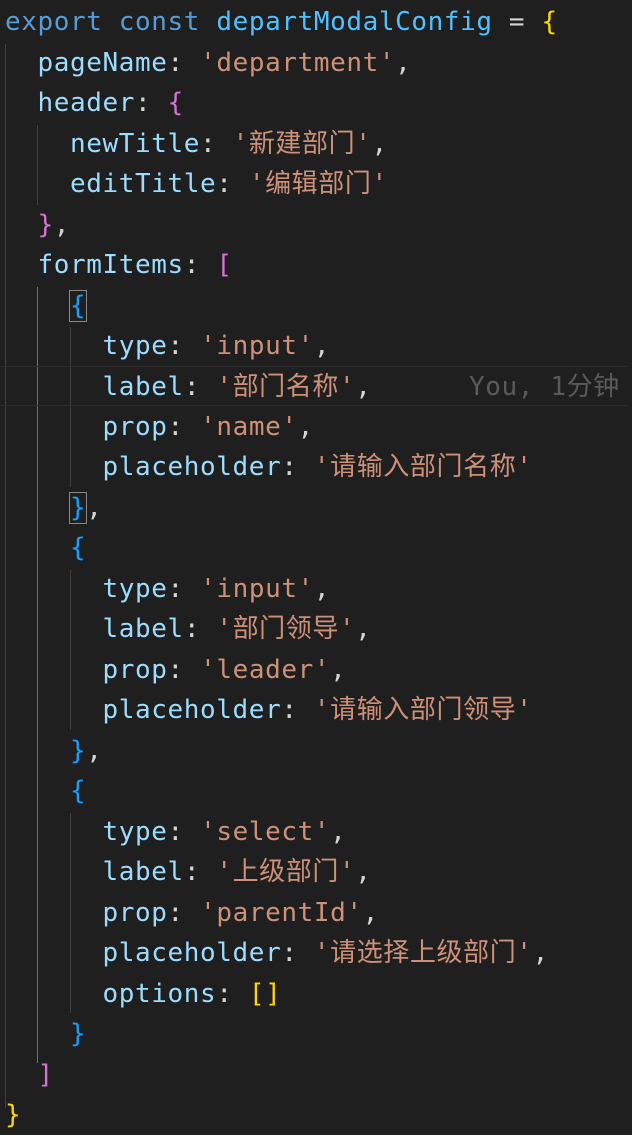 The height and width of the screenshot is (1135, 632). I want to click on string-value: '部门领导', so click(286, 629).